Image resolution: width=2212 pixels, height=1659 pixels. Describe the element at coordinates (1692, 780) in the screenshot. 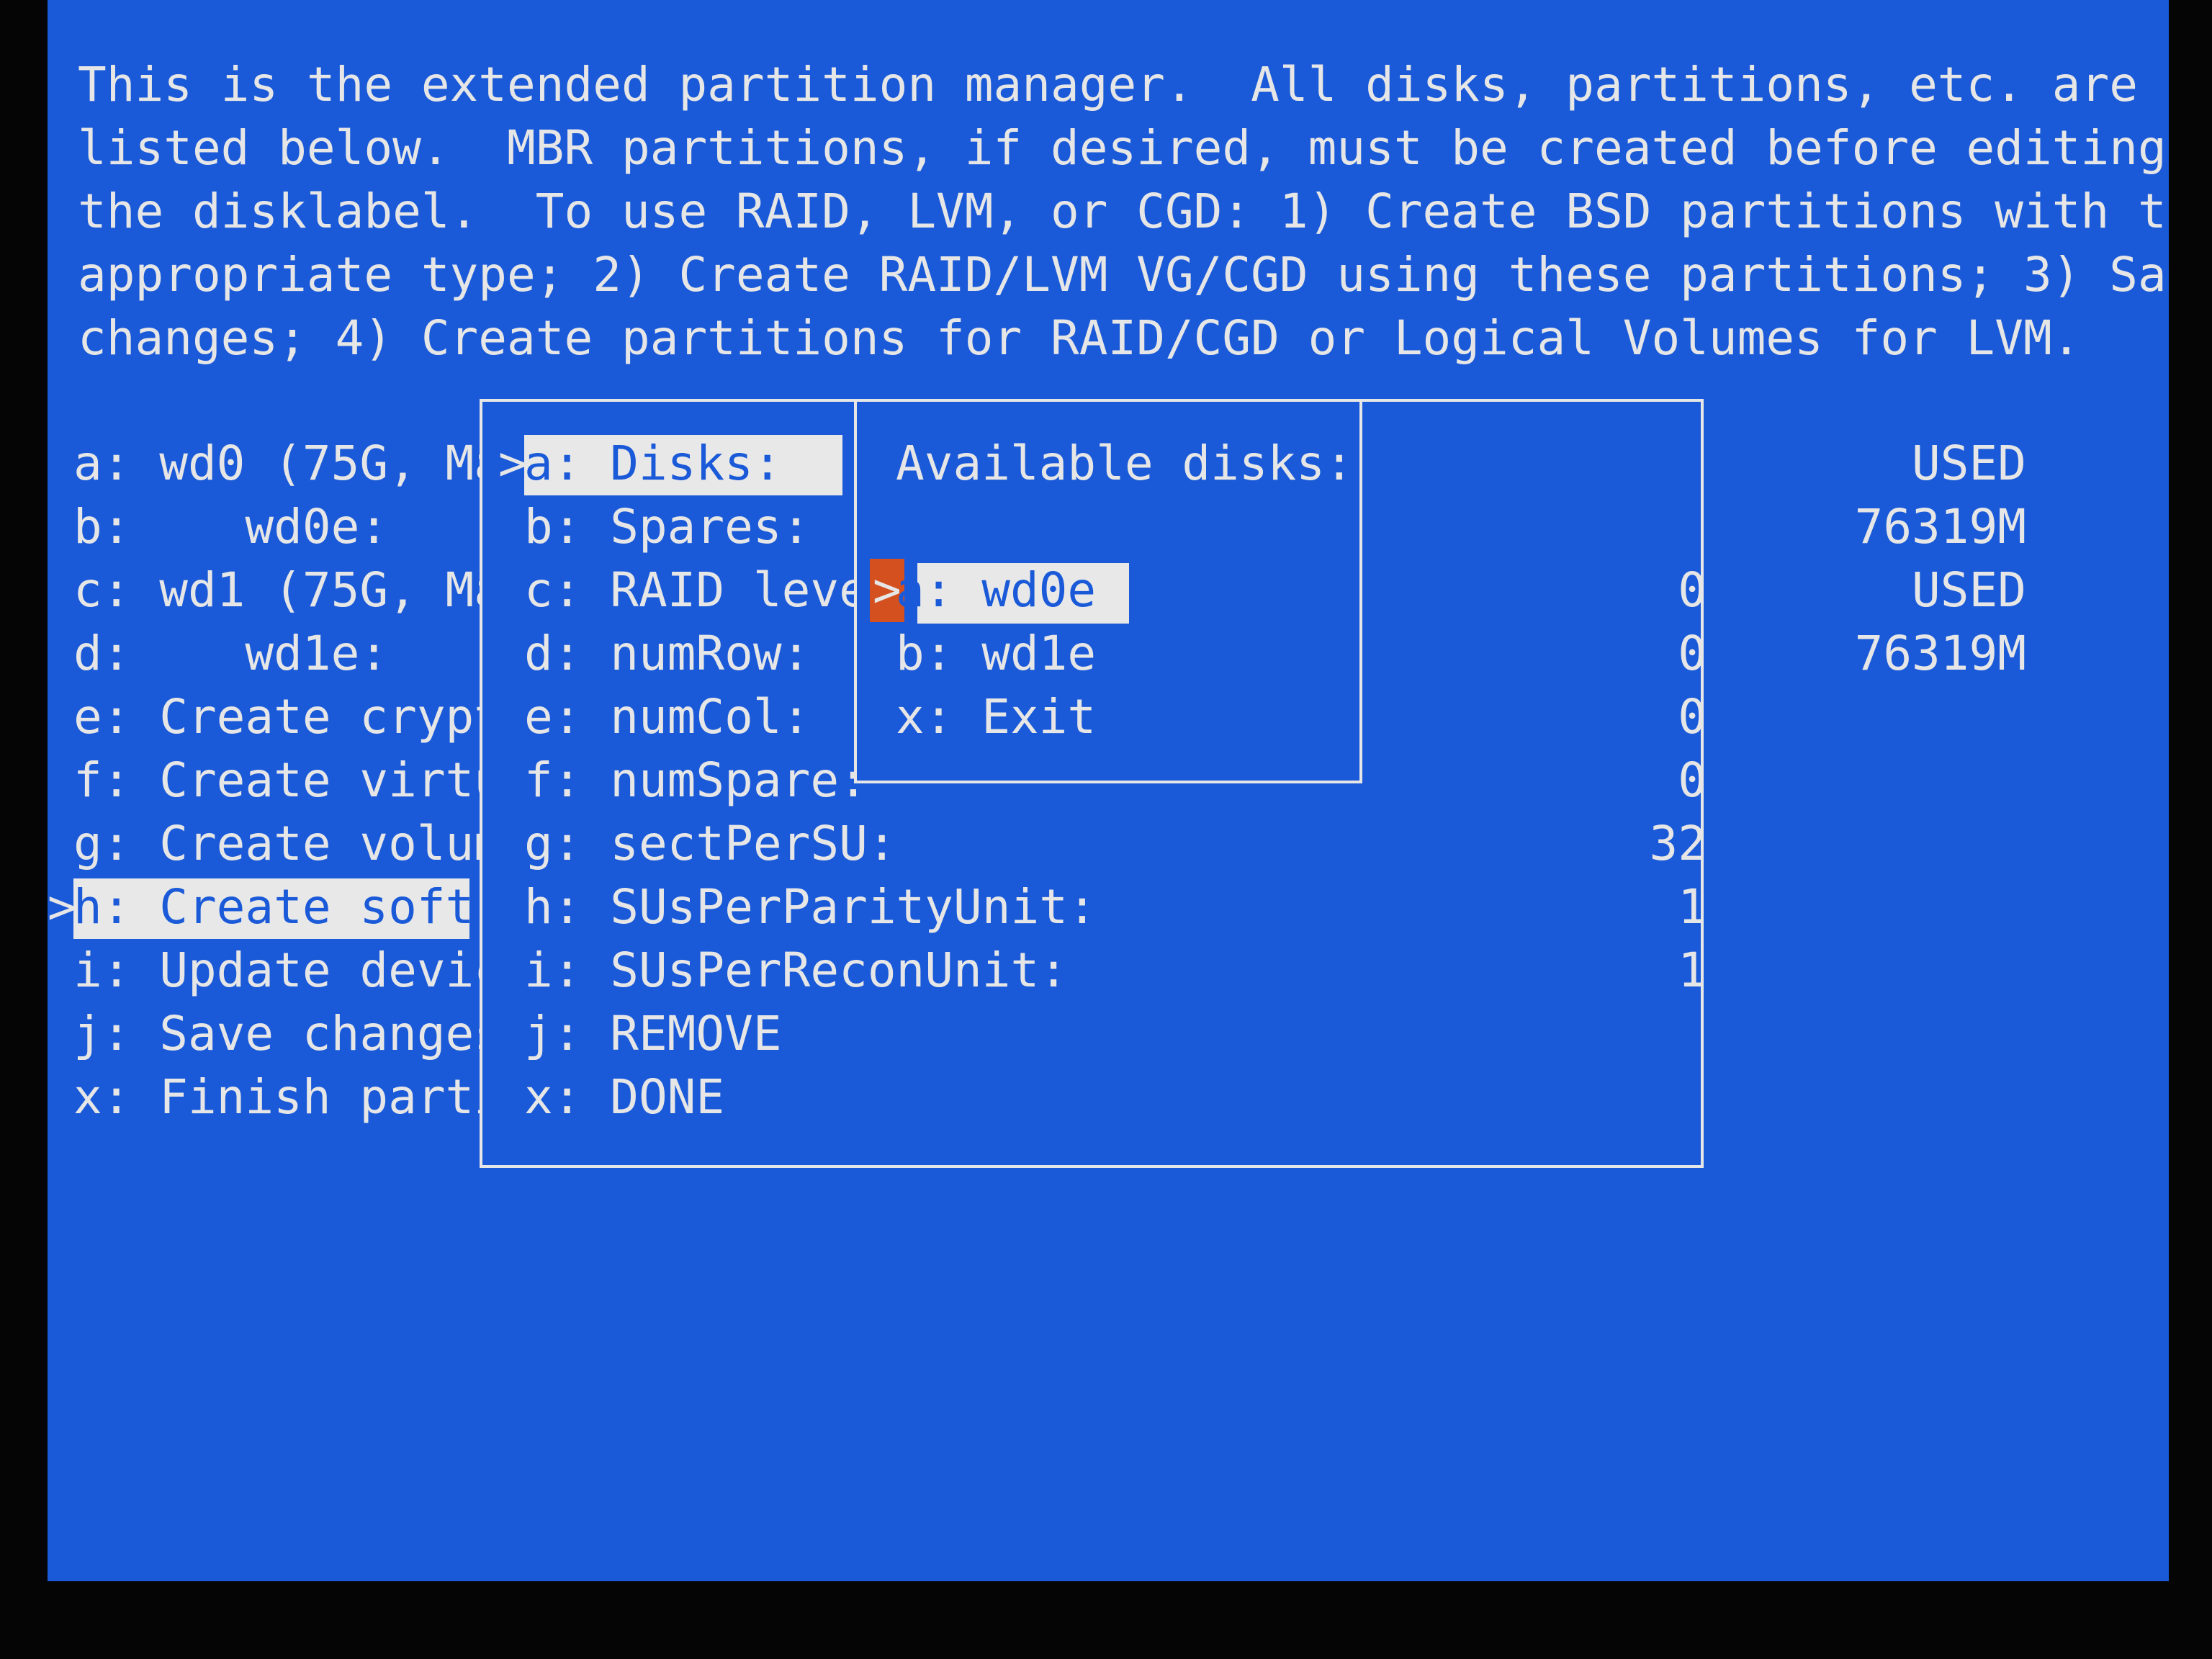

I see `raid-value-numspare: 0` at that location.